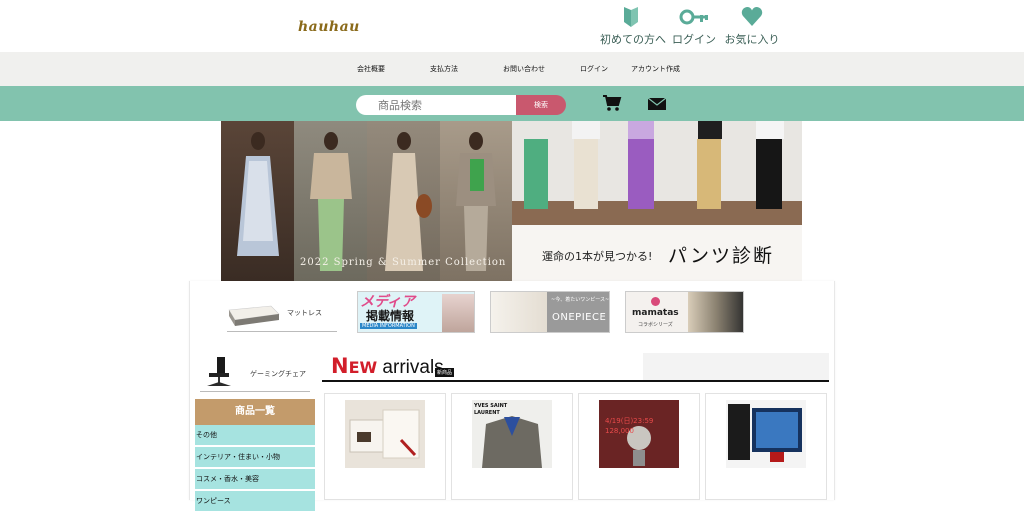  I want to click on mamatas-photo, so click(715, 312).